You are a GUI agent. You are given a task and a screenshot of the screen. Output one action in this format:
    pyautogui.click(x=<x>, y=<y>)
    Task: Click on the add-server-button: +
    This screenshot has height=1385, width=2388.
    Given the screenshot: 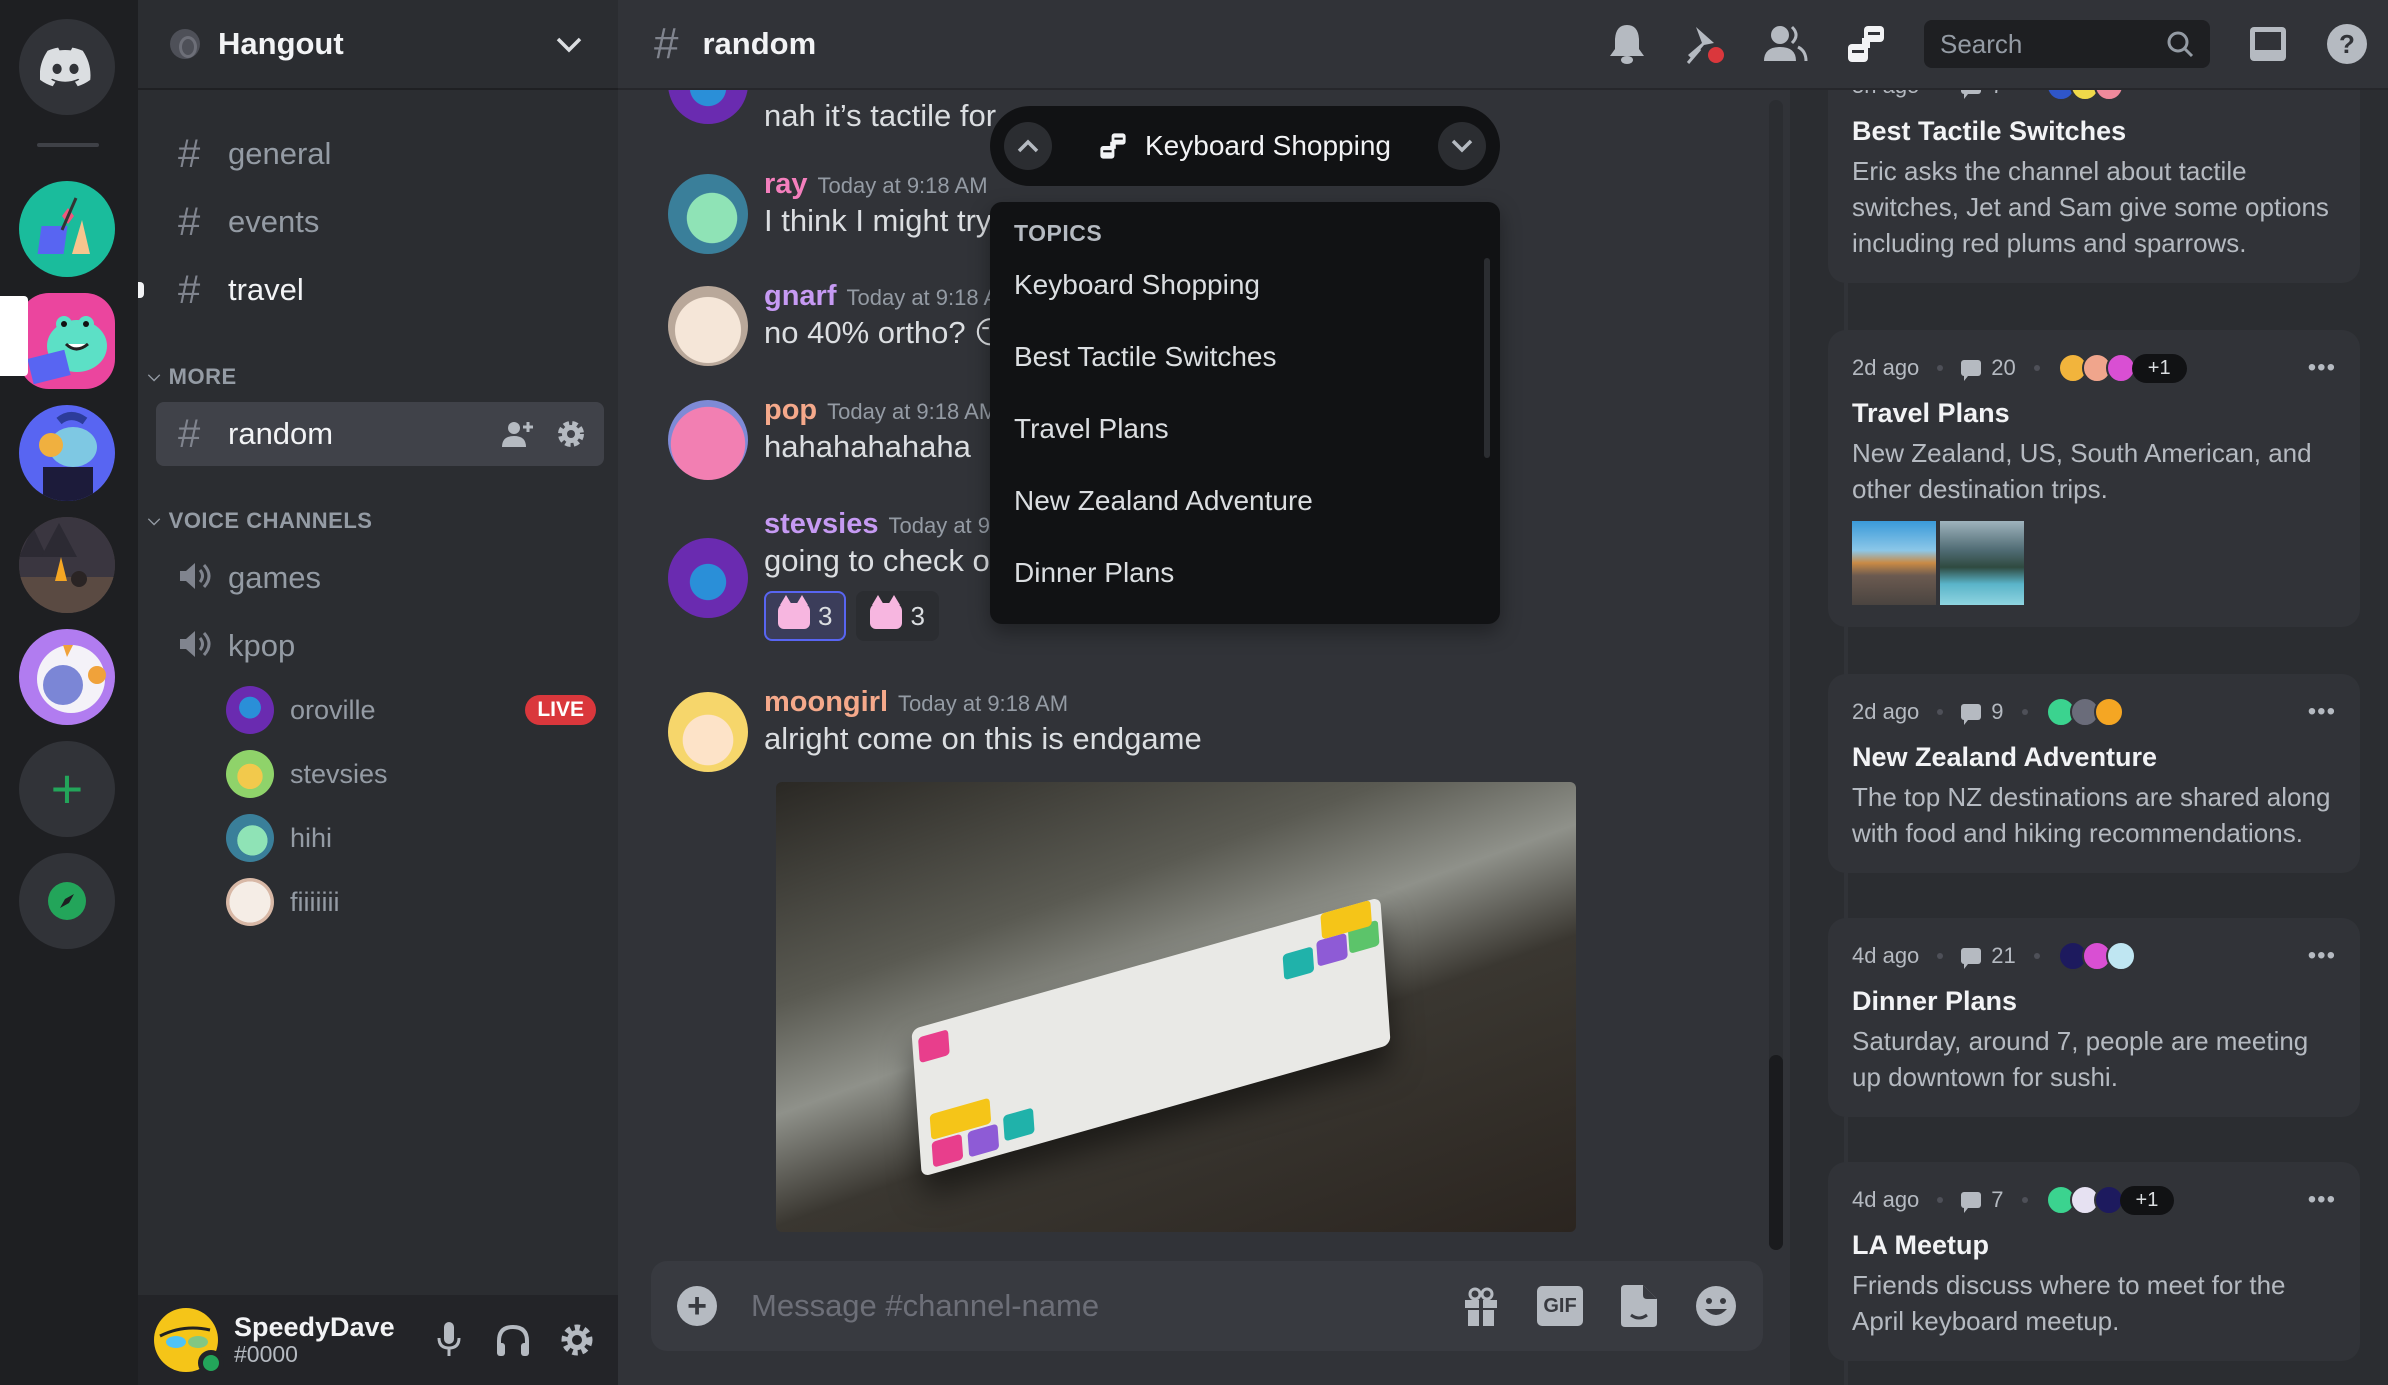 What is the action you would take?
    pyautogui.click(x=67, y=789)
    